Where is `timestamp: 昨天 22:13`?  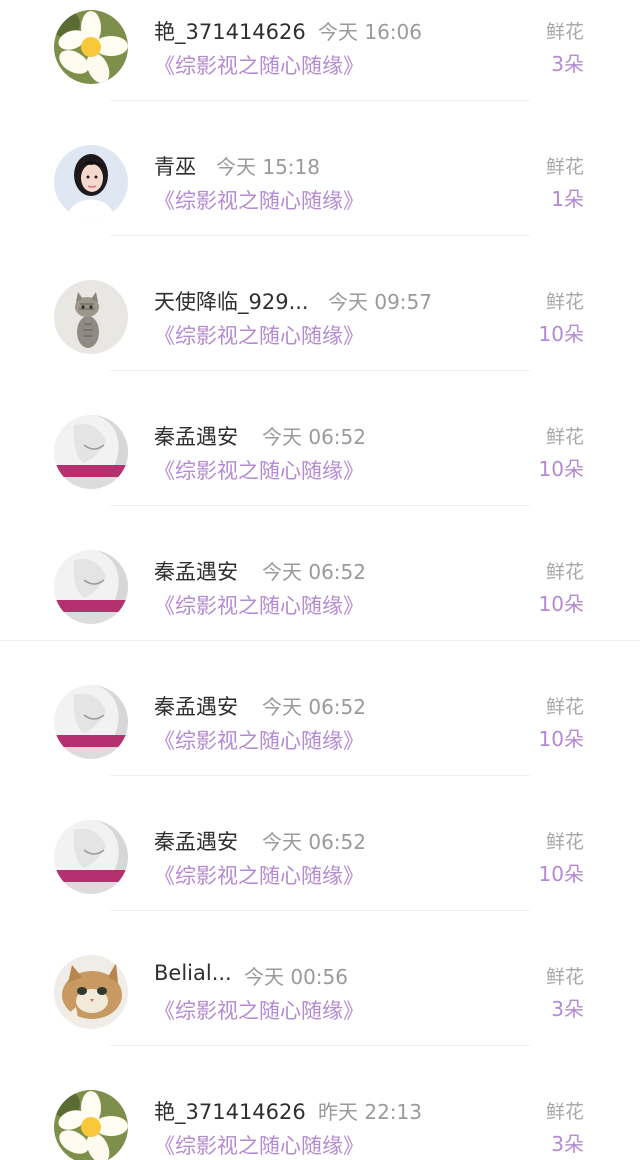
timestamp: 昨天 22:13 is located at coordinates (370, 1112).